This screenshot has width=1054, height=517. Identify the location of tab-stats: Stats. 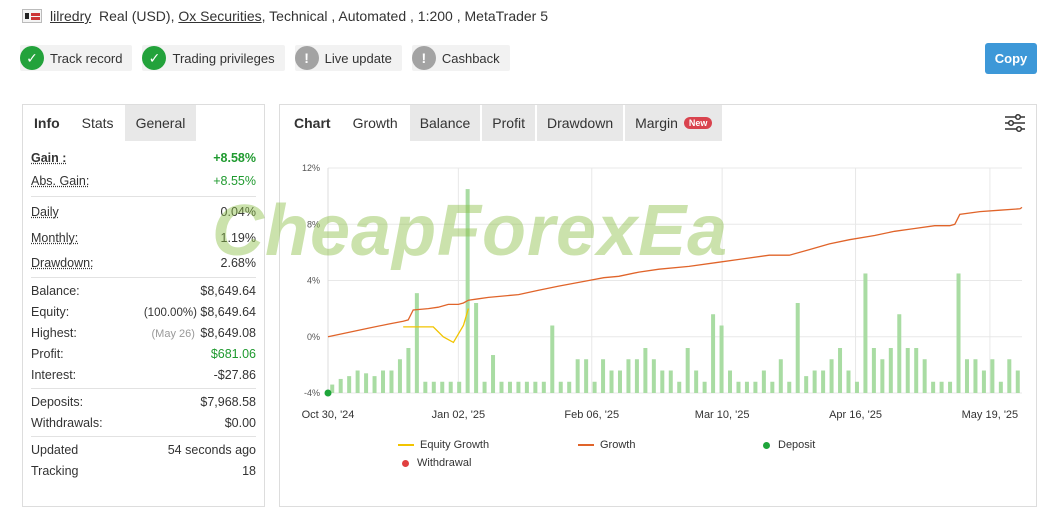
(97, 123).